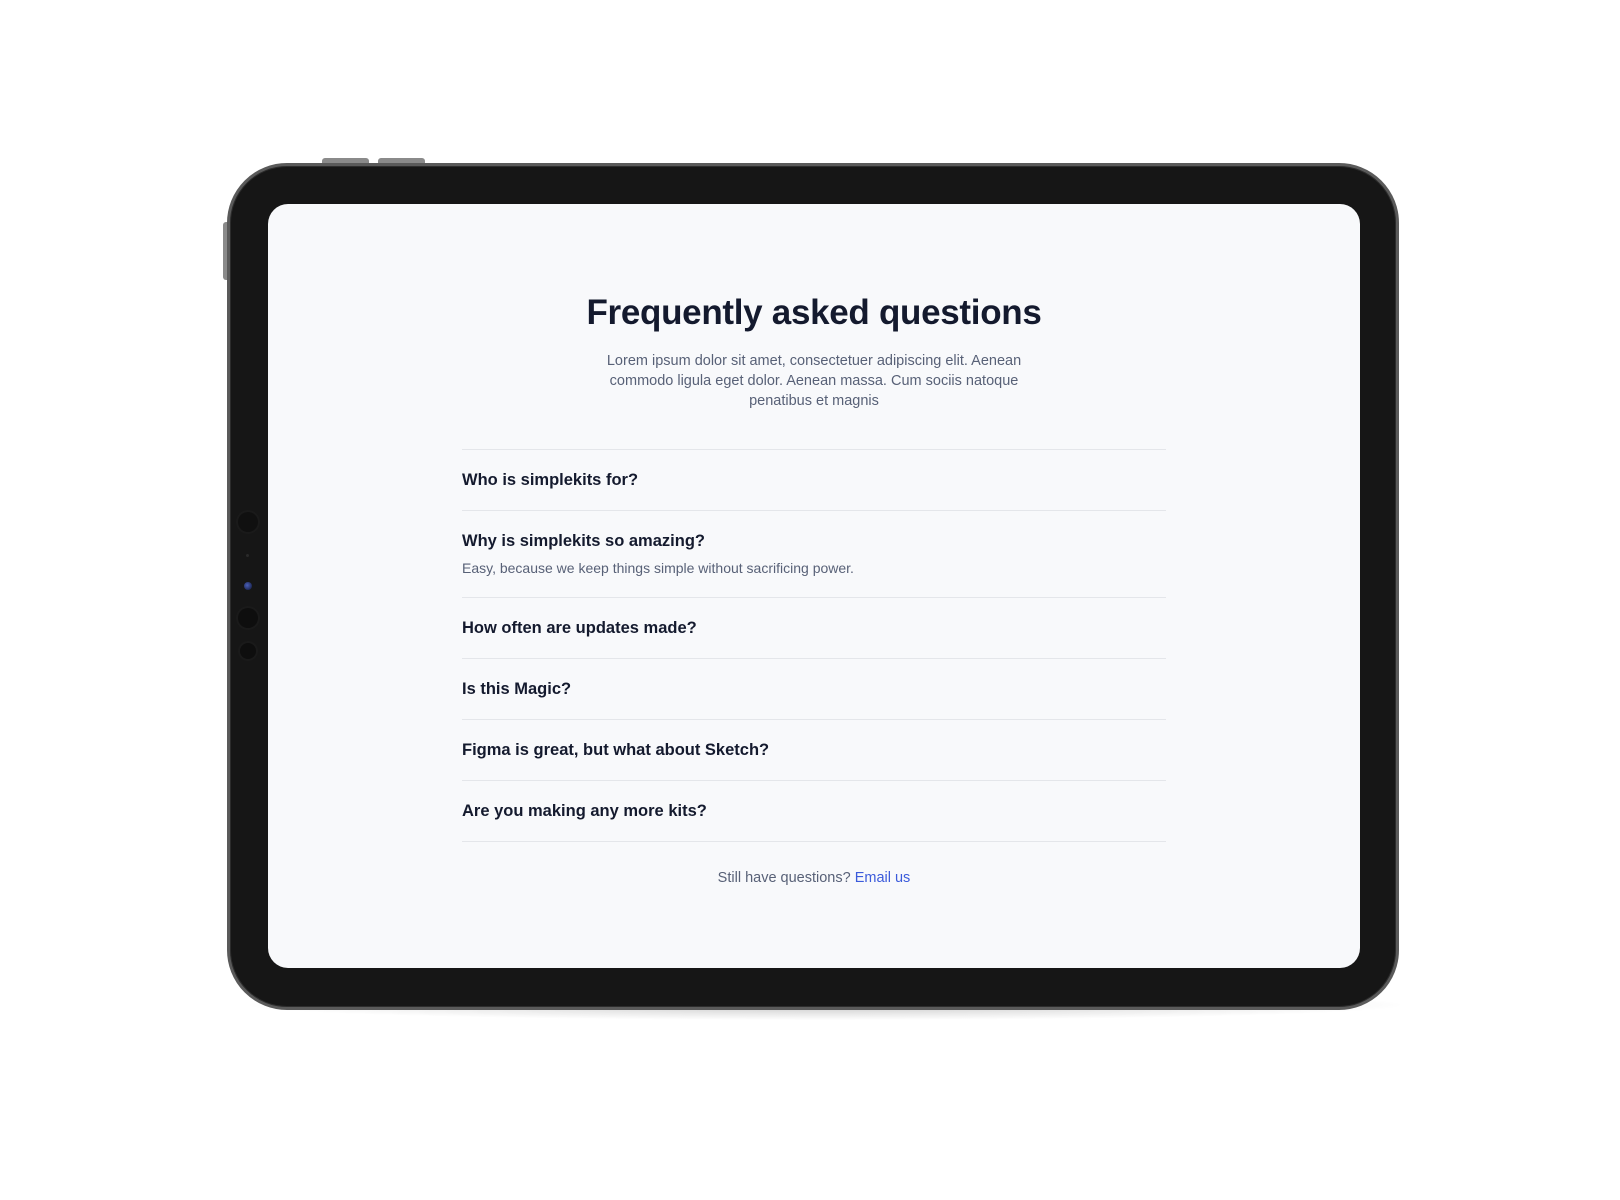  I want to click on faq-question: Are you making any more kits?, so click(814, 811).